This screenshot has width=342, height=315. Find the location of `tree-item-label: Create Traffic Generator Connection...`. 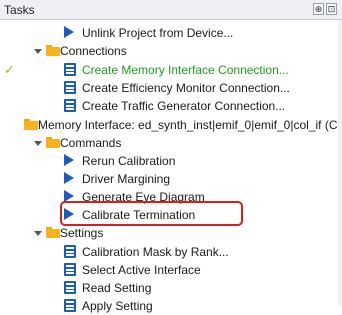

tree-item-label: Create Traffic Generator Connection... is located at coordinates (184, 106).